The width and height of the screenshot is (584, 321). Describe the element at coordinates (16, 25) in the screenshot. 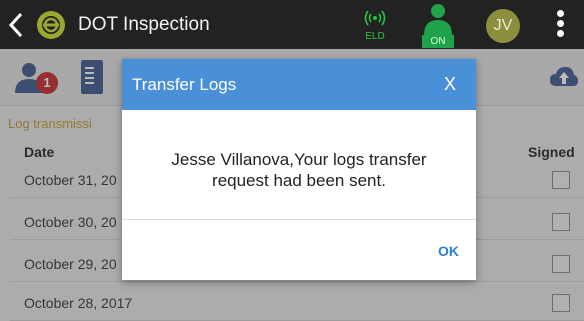

I see `back-chevron-icon` at that location.